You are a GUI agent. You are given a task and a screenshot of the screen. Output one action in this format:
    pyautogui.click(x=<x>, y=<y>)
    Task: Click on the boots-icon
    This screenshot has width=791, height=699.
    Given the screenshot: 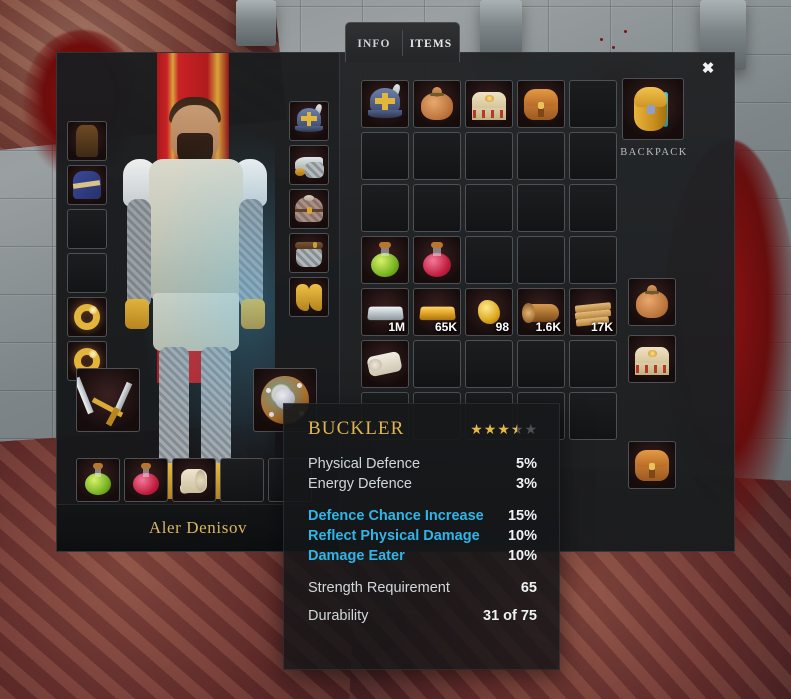 What is the action you would take?
    pyautogui.click(x=309, y=297)
    